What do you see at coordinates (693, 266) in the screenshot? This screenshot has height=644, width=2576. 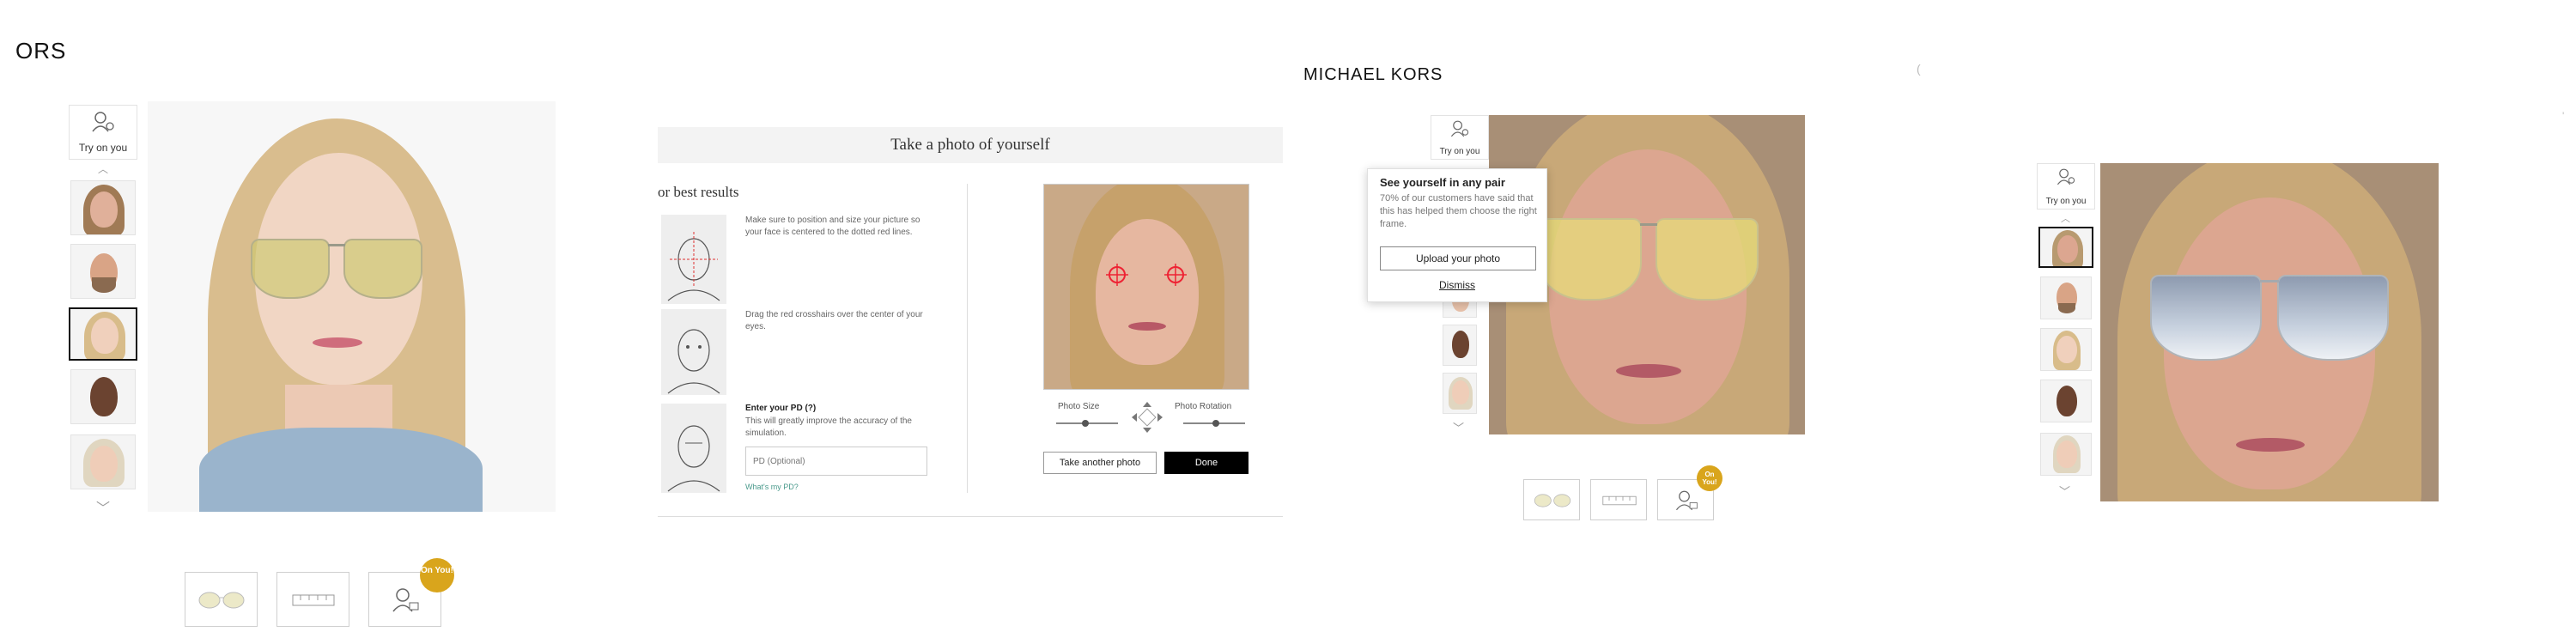 I see `face-guide-icon` at bounding box center [693, 266].